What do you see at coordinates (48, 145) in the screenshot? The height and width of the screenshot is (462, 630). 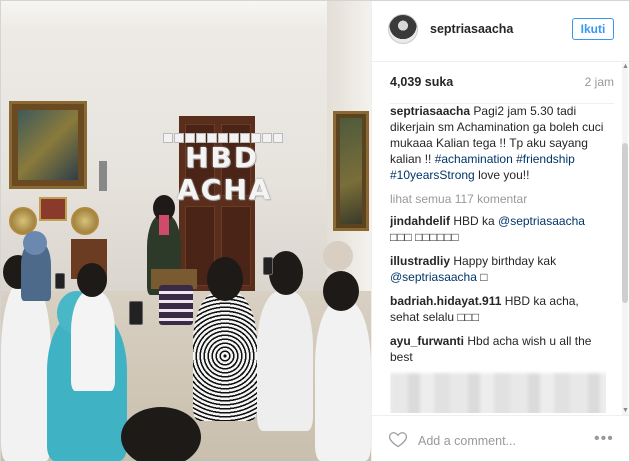 I see `photo-painting-left` at bounding box center [48, 145].